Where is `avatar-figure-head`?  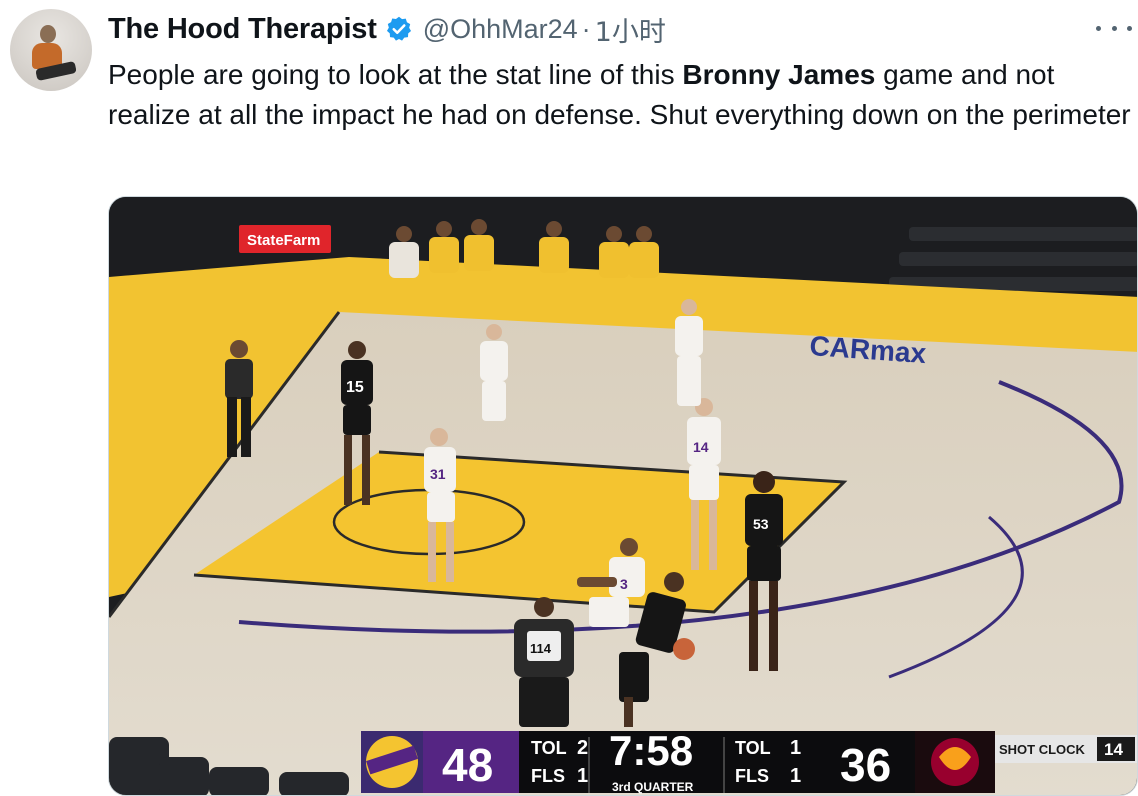
avatar-figure-head is located at coordinates (48, 34).